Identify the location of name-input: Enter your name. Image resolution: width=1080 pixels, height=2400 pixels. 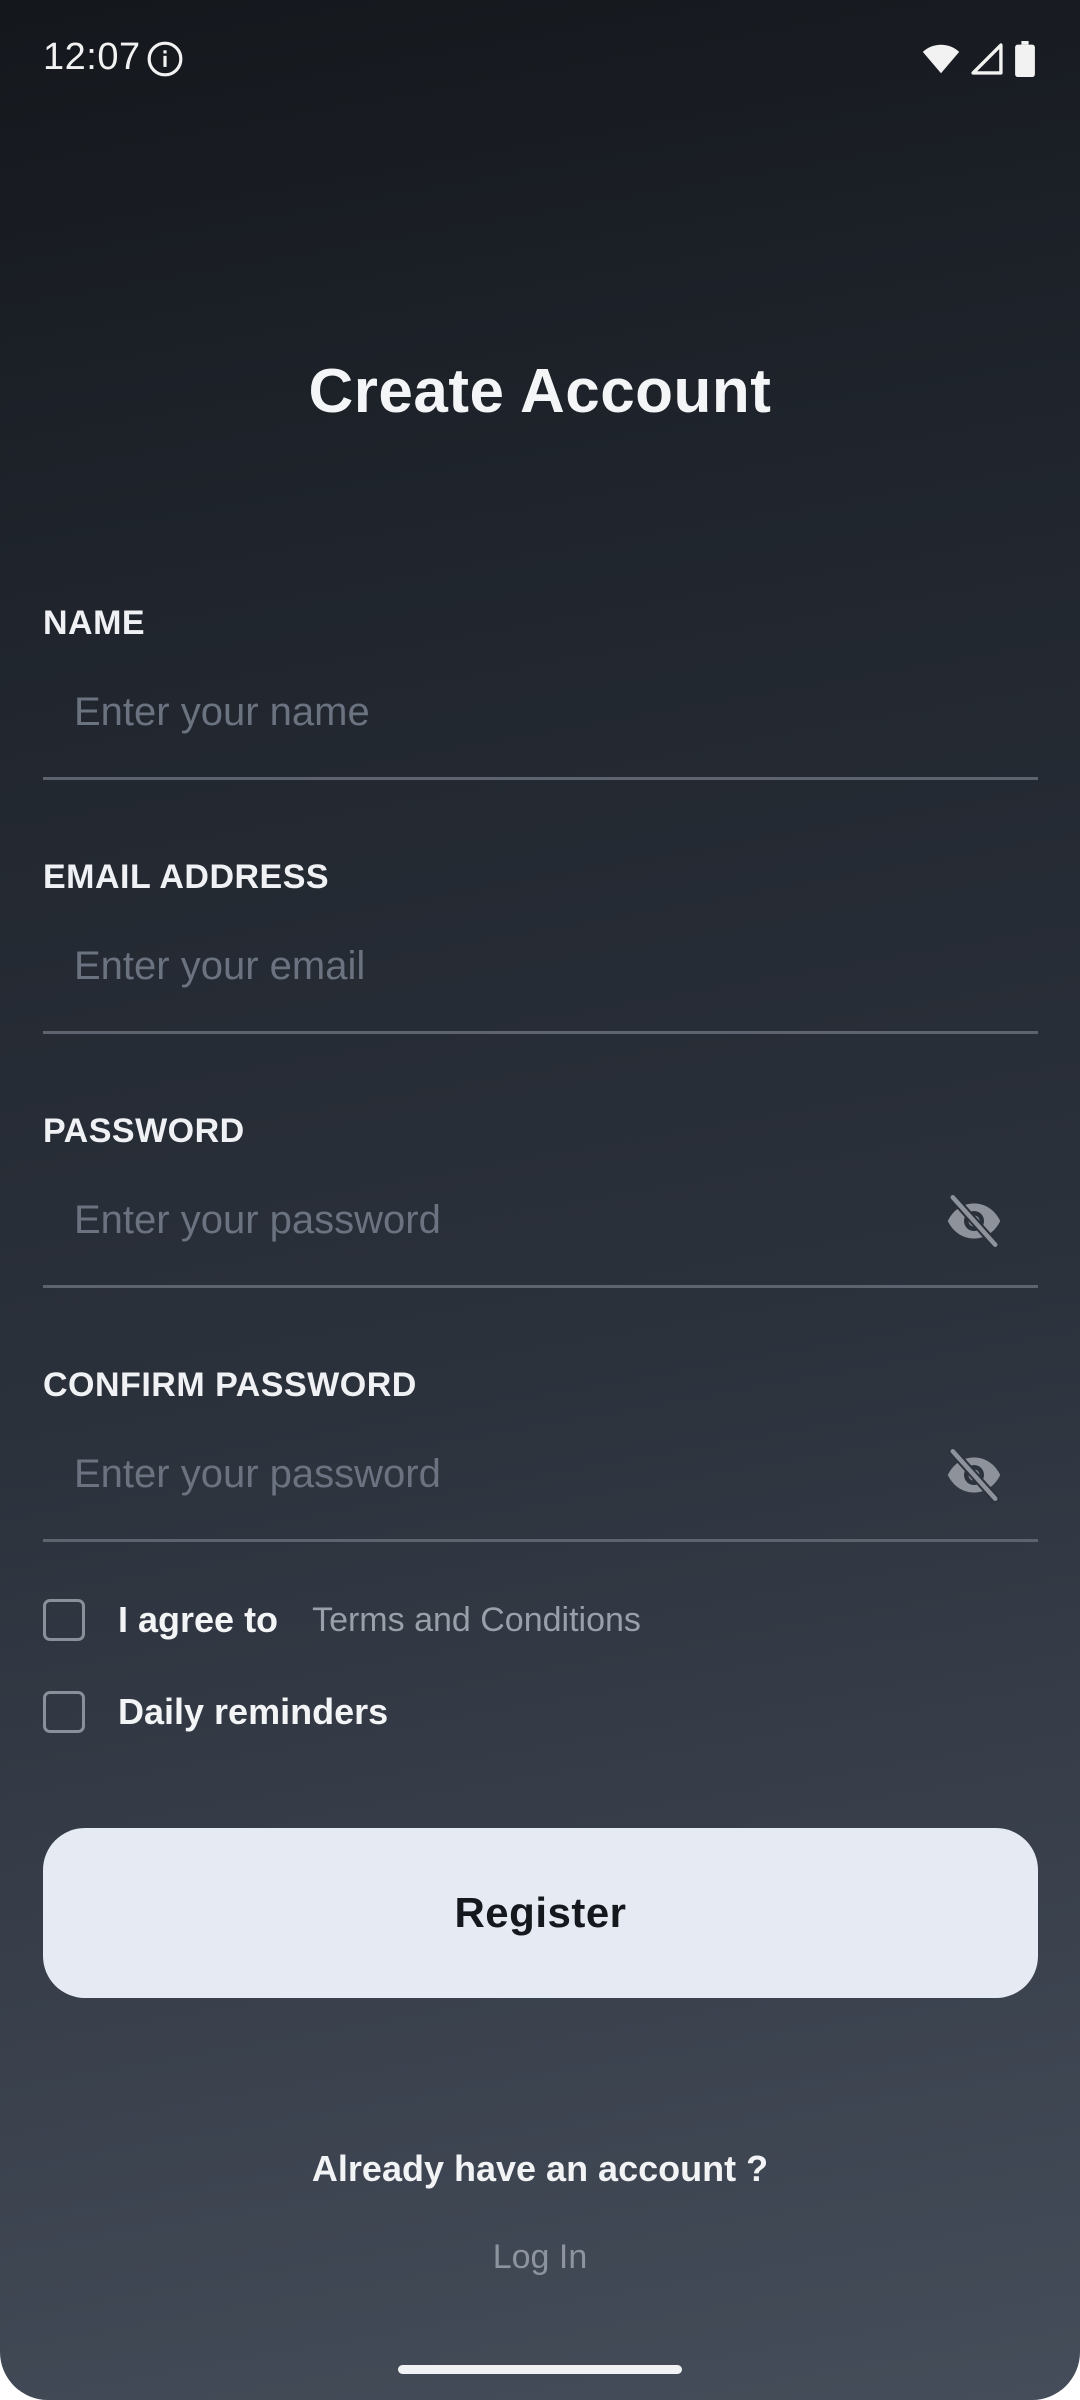
(540, 726).